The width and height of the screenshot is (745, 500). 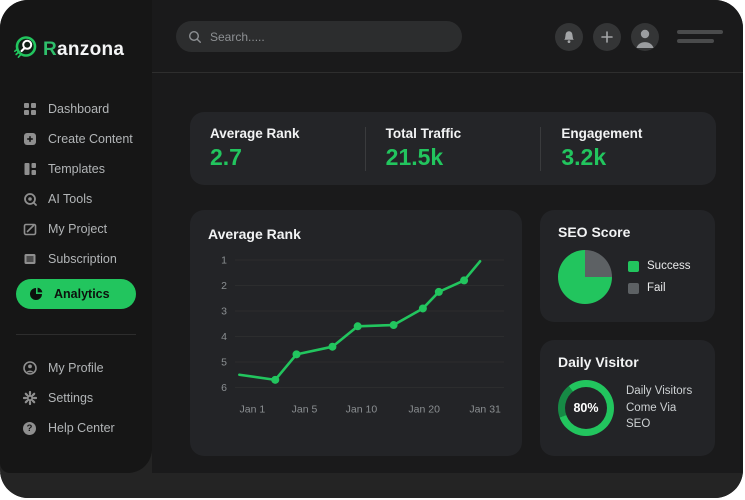 I want to click on svg-text: Jan 20, so click(x=424, y=410).